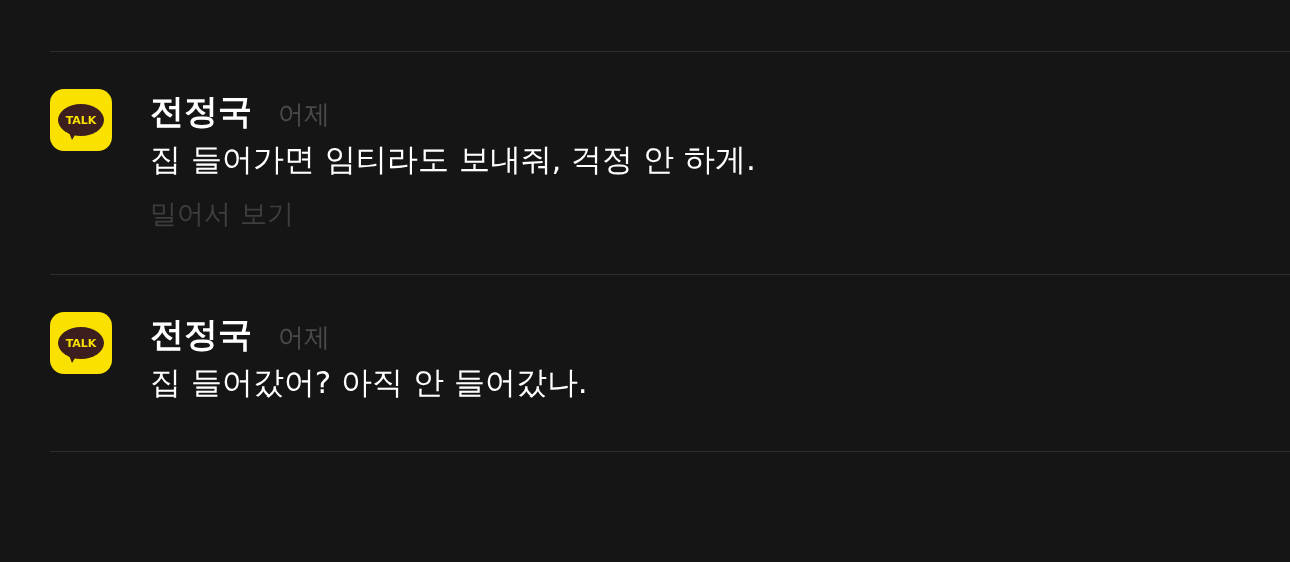 Image resolution: width=1290 pixels, height=562 pixels. Describe the element at coordinates (369, 382) in the screenshot. I see `message-text: 집 들어갔어? 아직 안 들어갔나.` at that location.